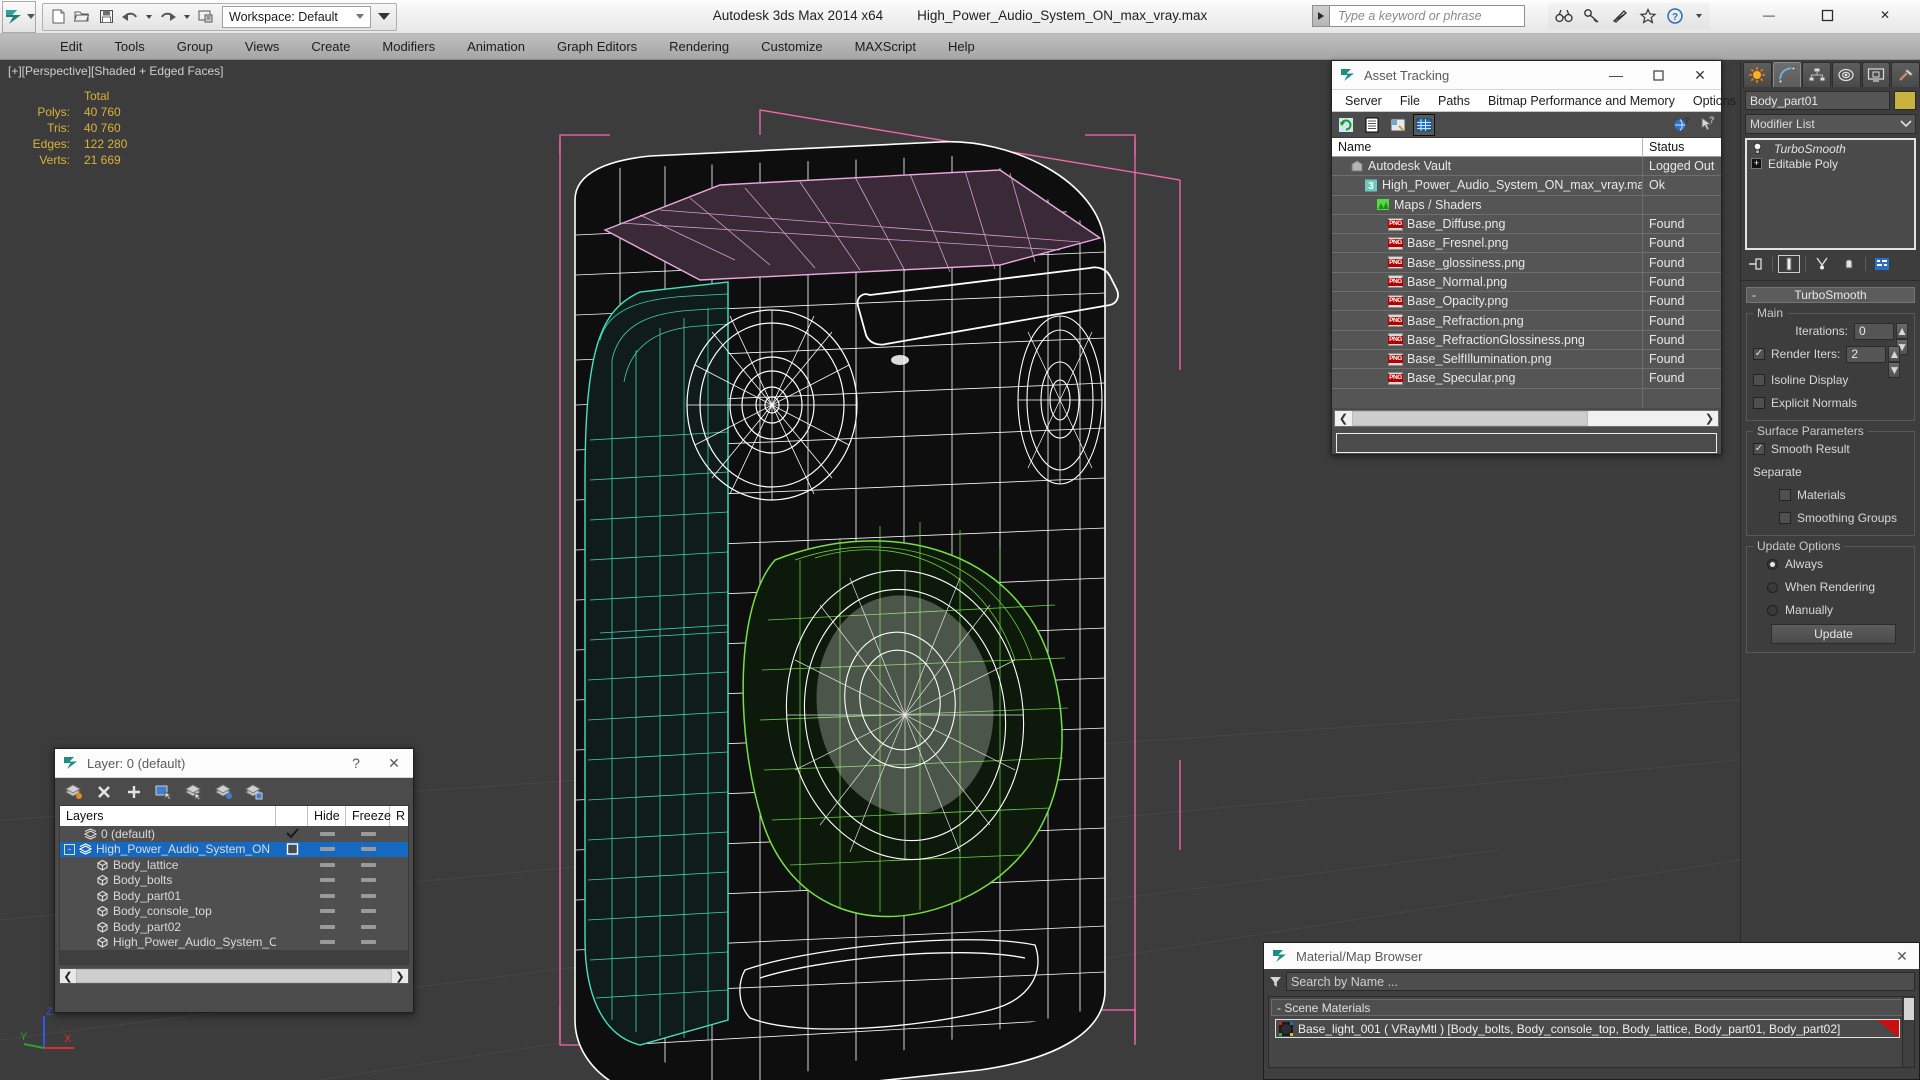 This screenshot has width=1920, height=1080. Describe the element at coordinates (496, 47) in the screenshot. I see `menu-item-animation: Animation` at that location.